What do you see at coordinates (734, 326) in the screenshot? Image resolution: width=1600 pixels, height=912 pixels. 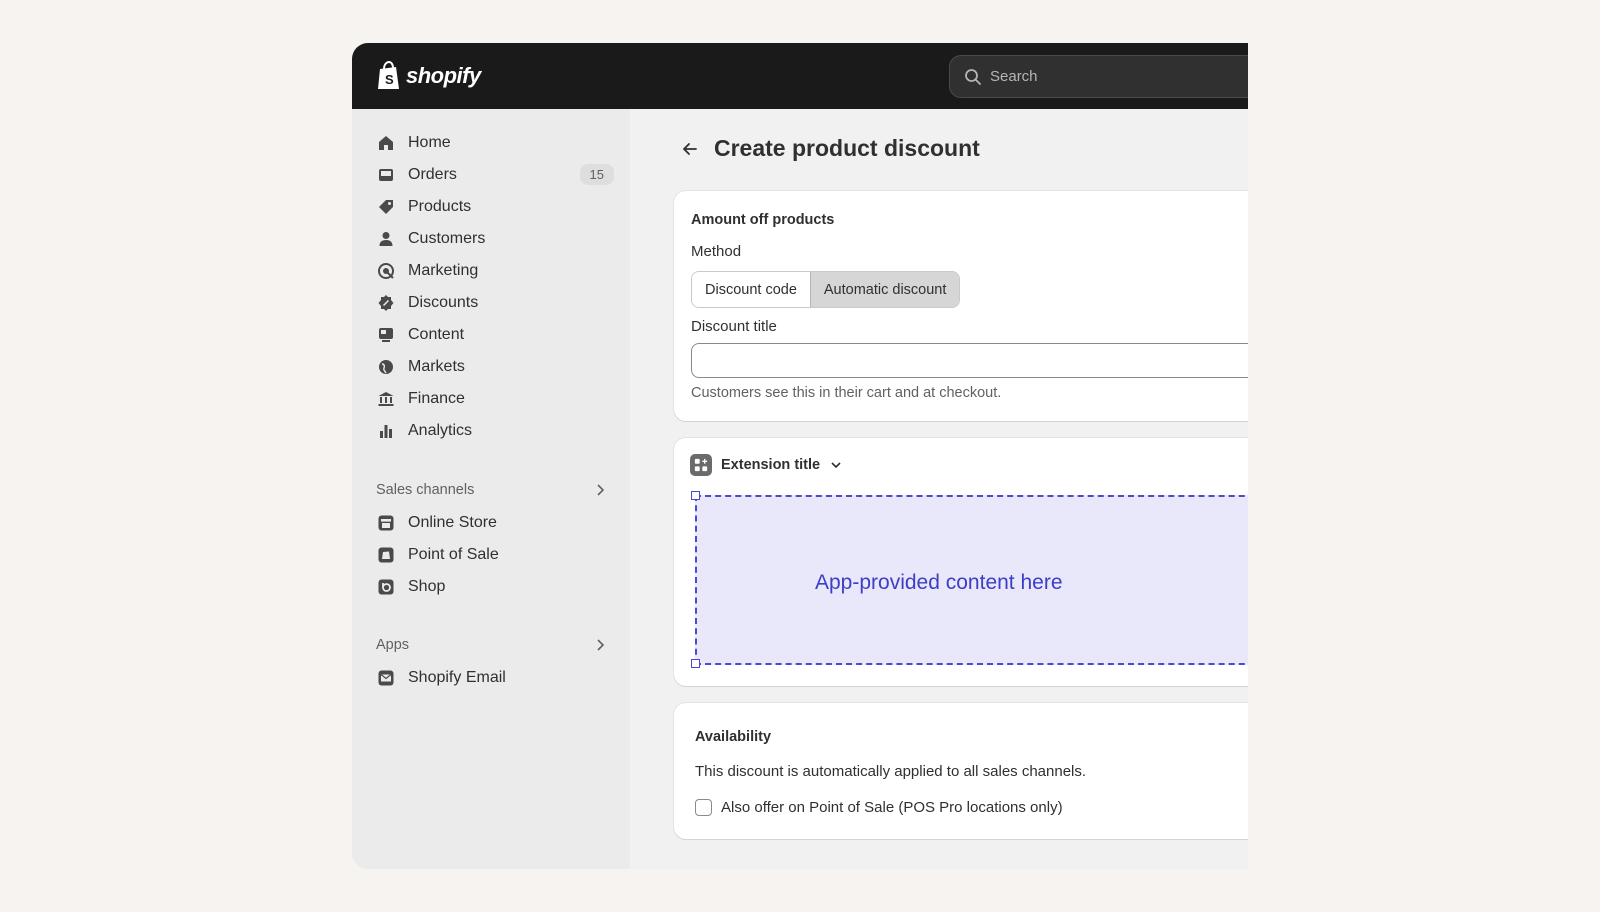 I see `discount-title-label: Discount title` at bounding box center [734, 326].